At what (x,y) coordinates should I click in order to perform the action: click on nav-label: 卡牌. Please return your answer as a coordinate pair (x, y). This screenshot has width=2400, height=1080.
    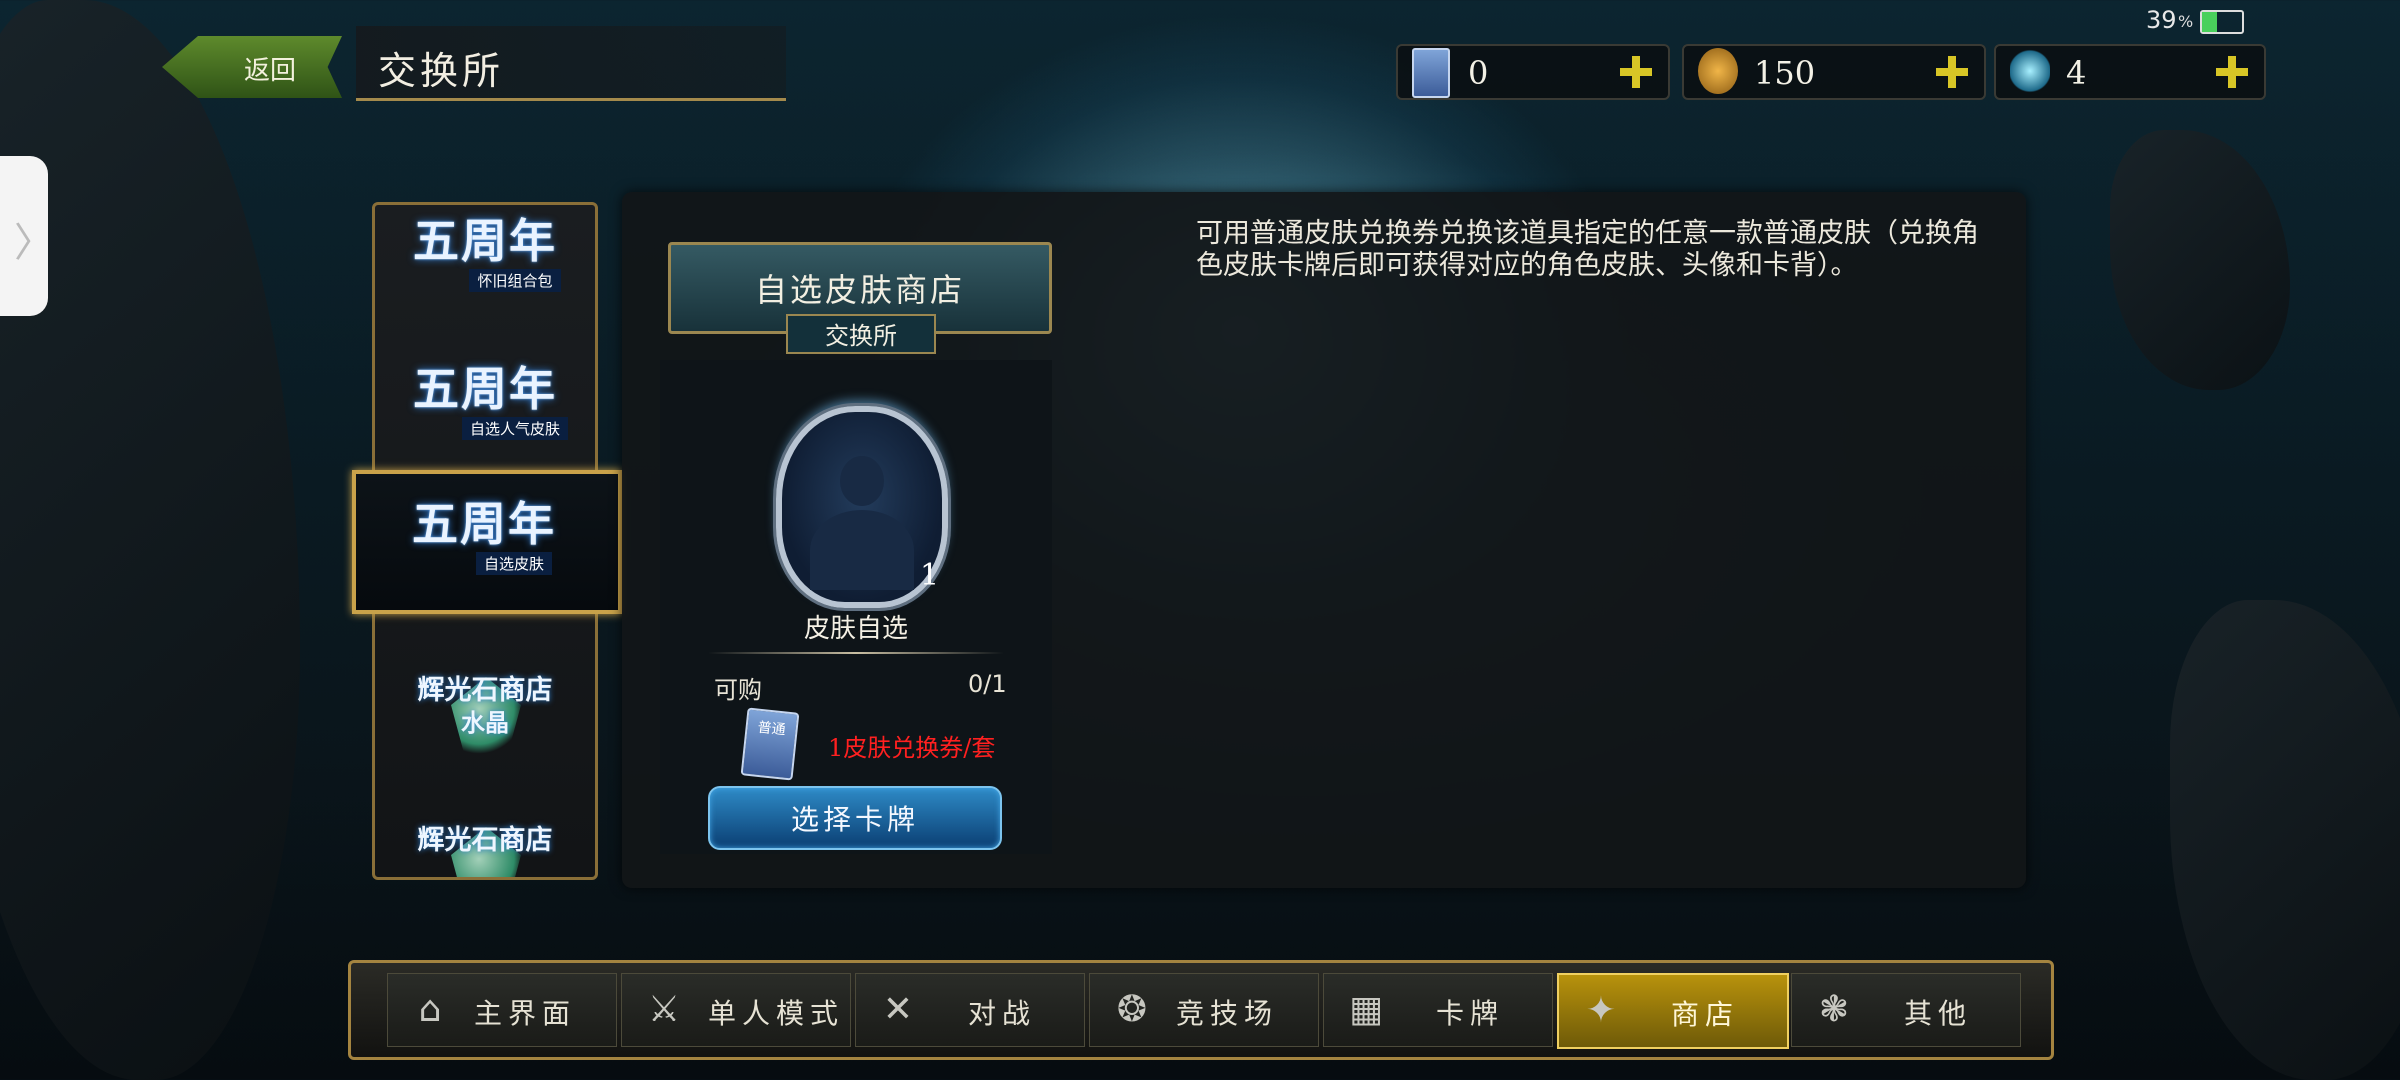
    Looking at the image, I should click on (1470, 1013).